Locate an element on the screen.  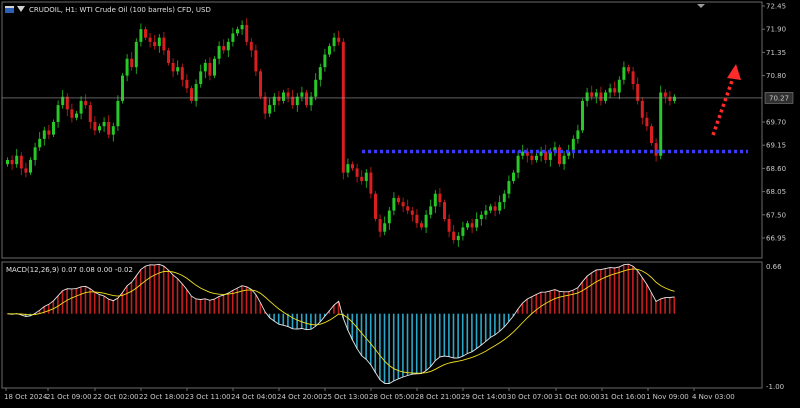
time-tick: 23 Oct 11:00 is located at coordinates (208, 397).